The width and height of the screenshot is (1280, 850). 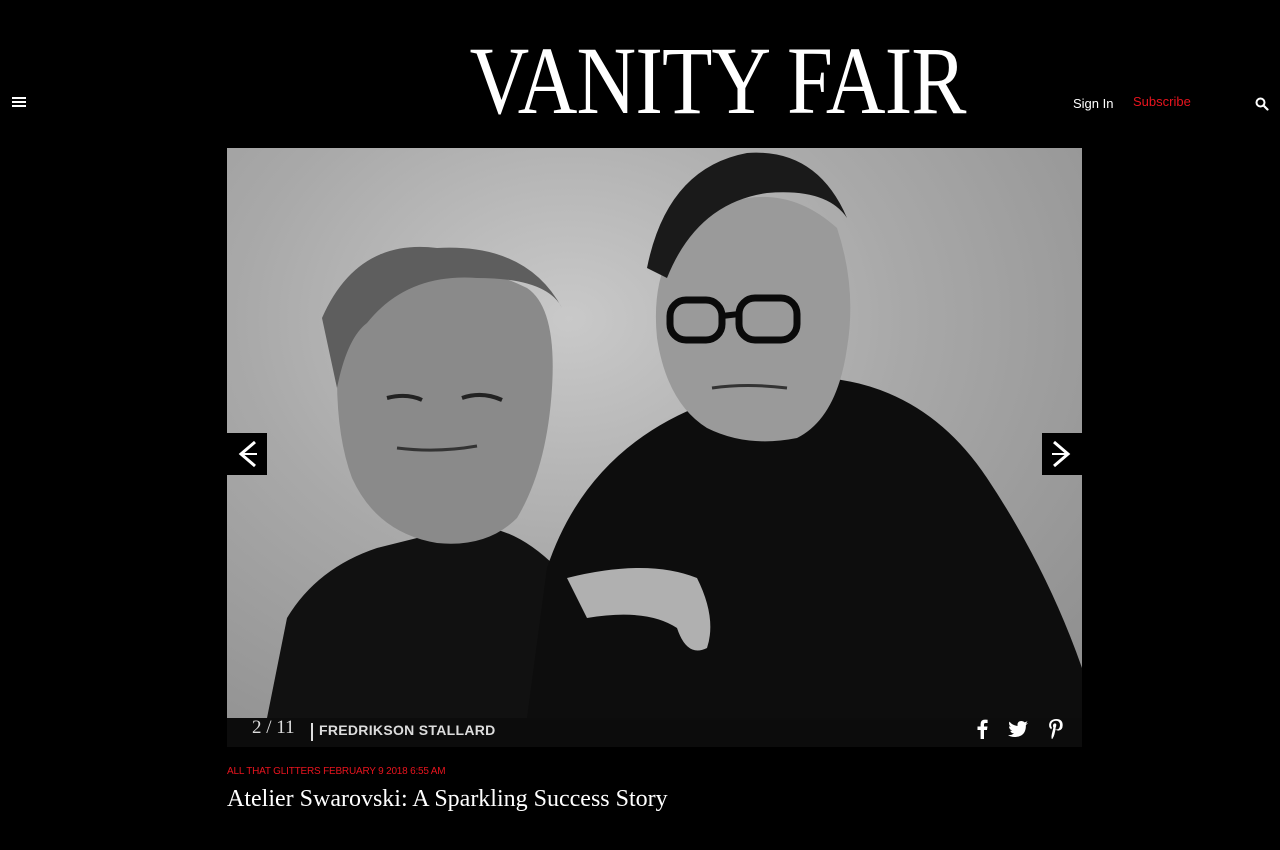 What do you see at coordinates (1093, 103) in the screenshot?
I see `sign-in-link: Sign In` at bounding box center [1093, 103].